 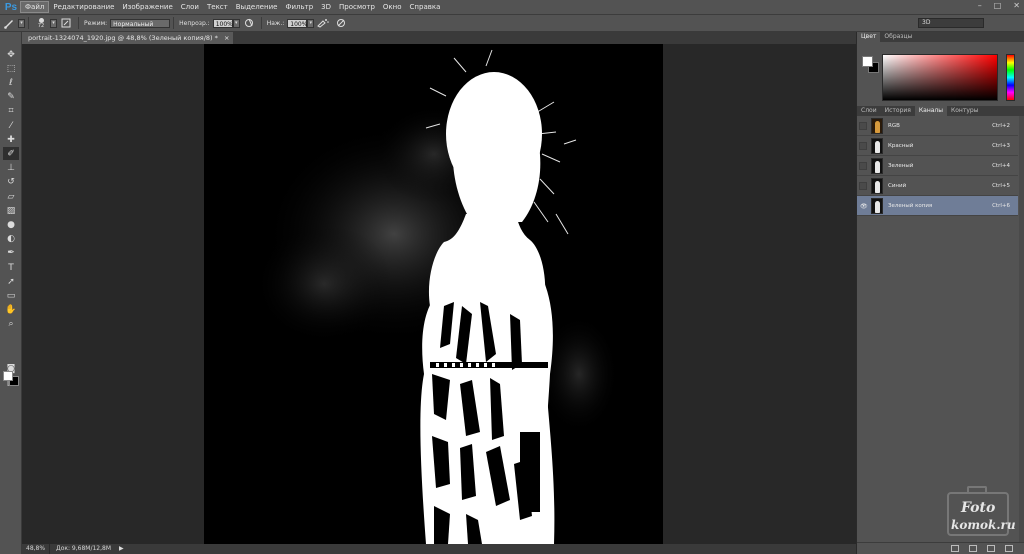 I want to click on workspace-select: 3D, so click(x=951, y=23).